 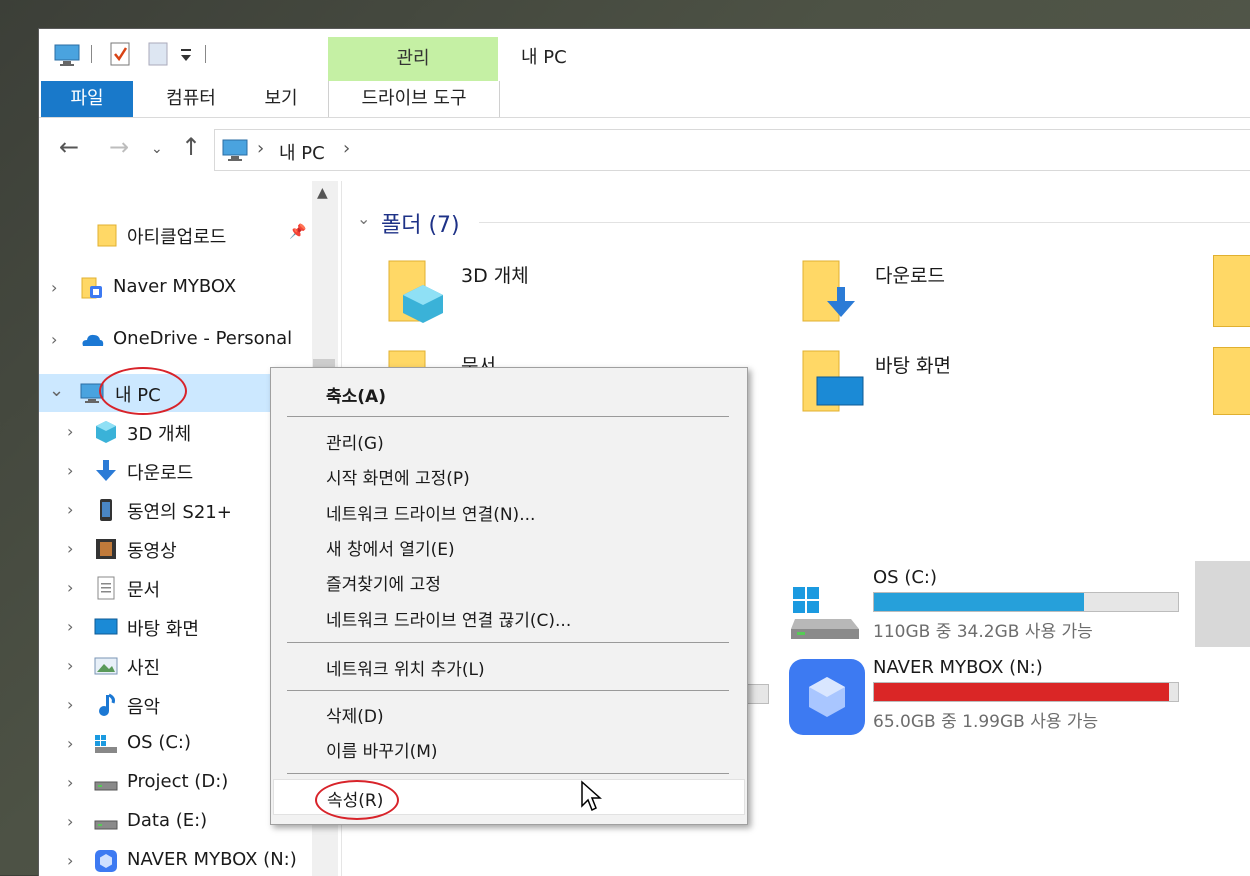 I want to click on drive-name: OS (C:), so click(x=905, y=577).